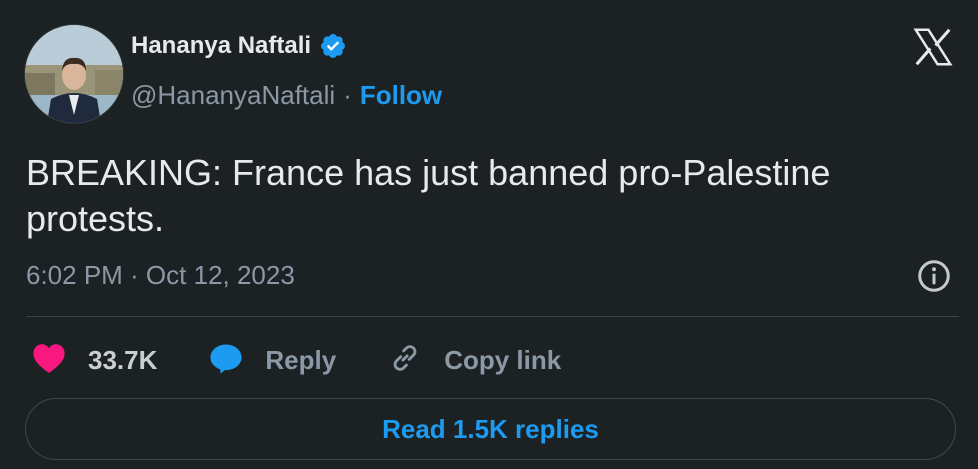  I want to click on action-bar: 33.7K Reply Copy link, so click(322, 360).